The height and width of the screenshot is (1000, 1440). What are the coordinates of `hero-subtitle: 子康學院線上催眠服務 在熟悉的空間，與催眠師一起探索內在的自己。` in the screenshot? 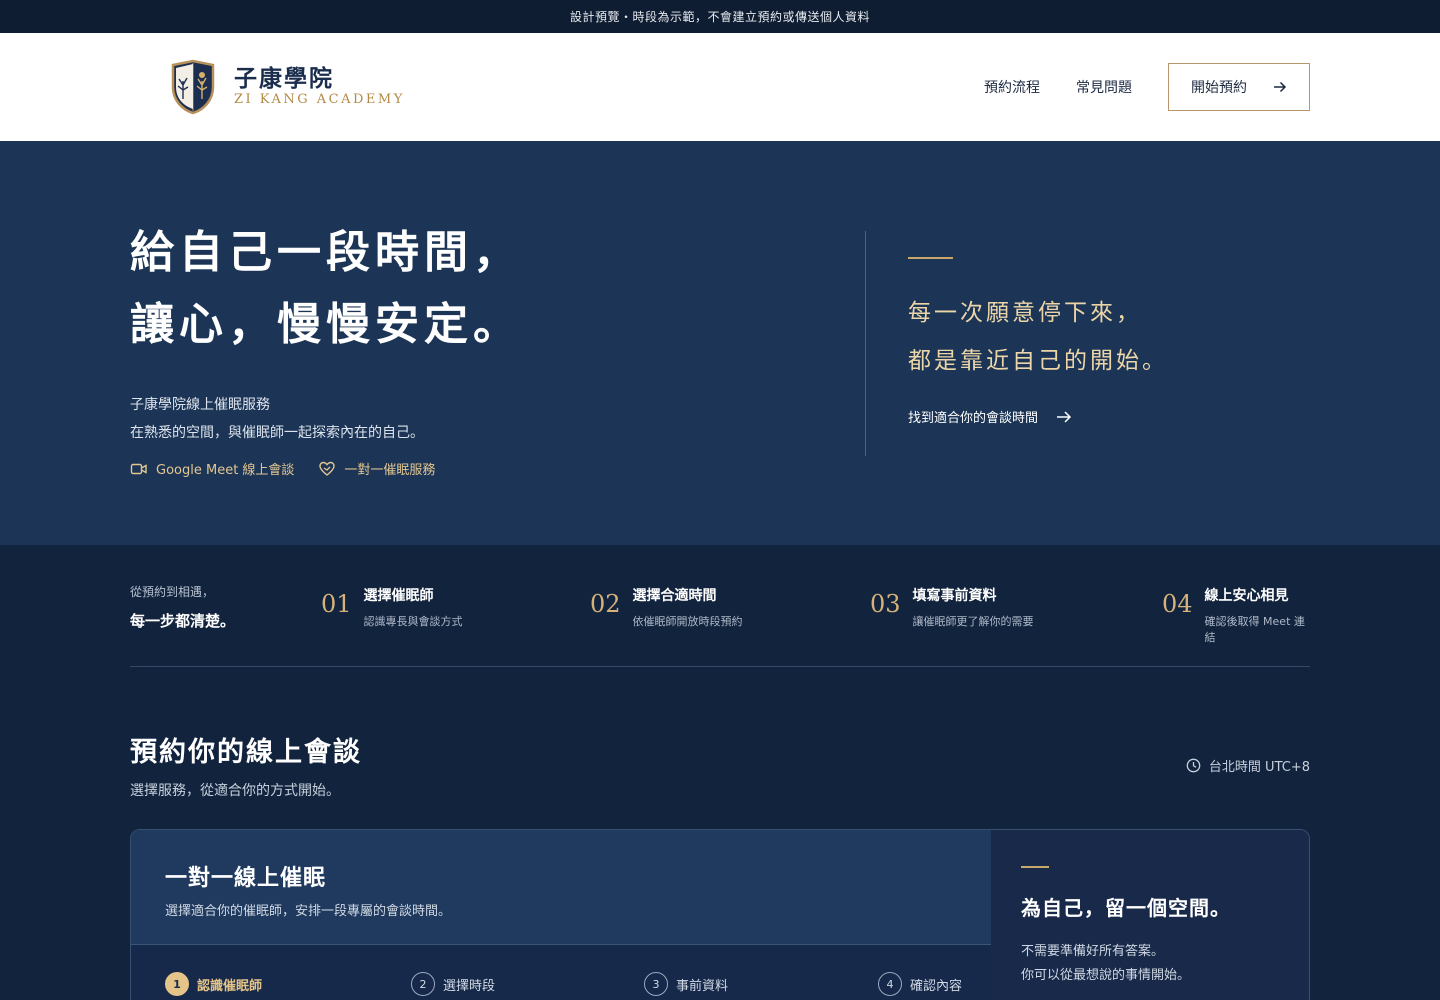 It's located at (430, 419).